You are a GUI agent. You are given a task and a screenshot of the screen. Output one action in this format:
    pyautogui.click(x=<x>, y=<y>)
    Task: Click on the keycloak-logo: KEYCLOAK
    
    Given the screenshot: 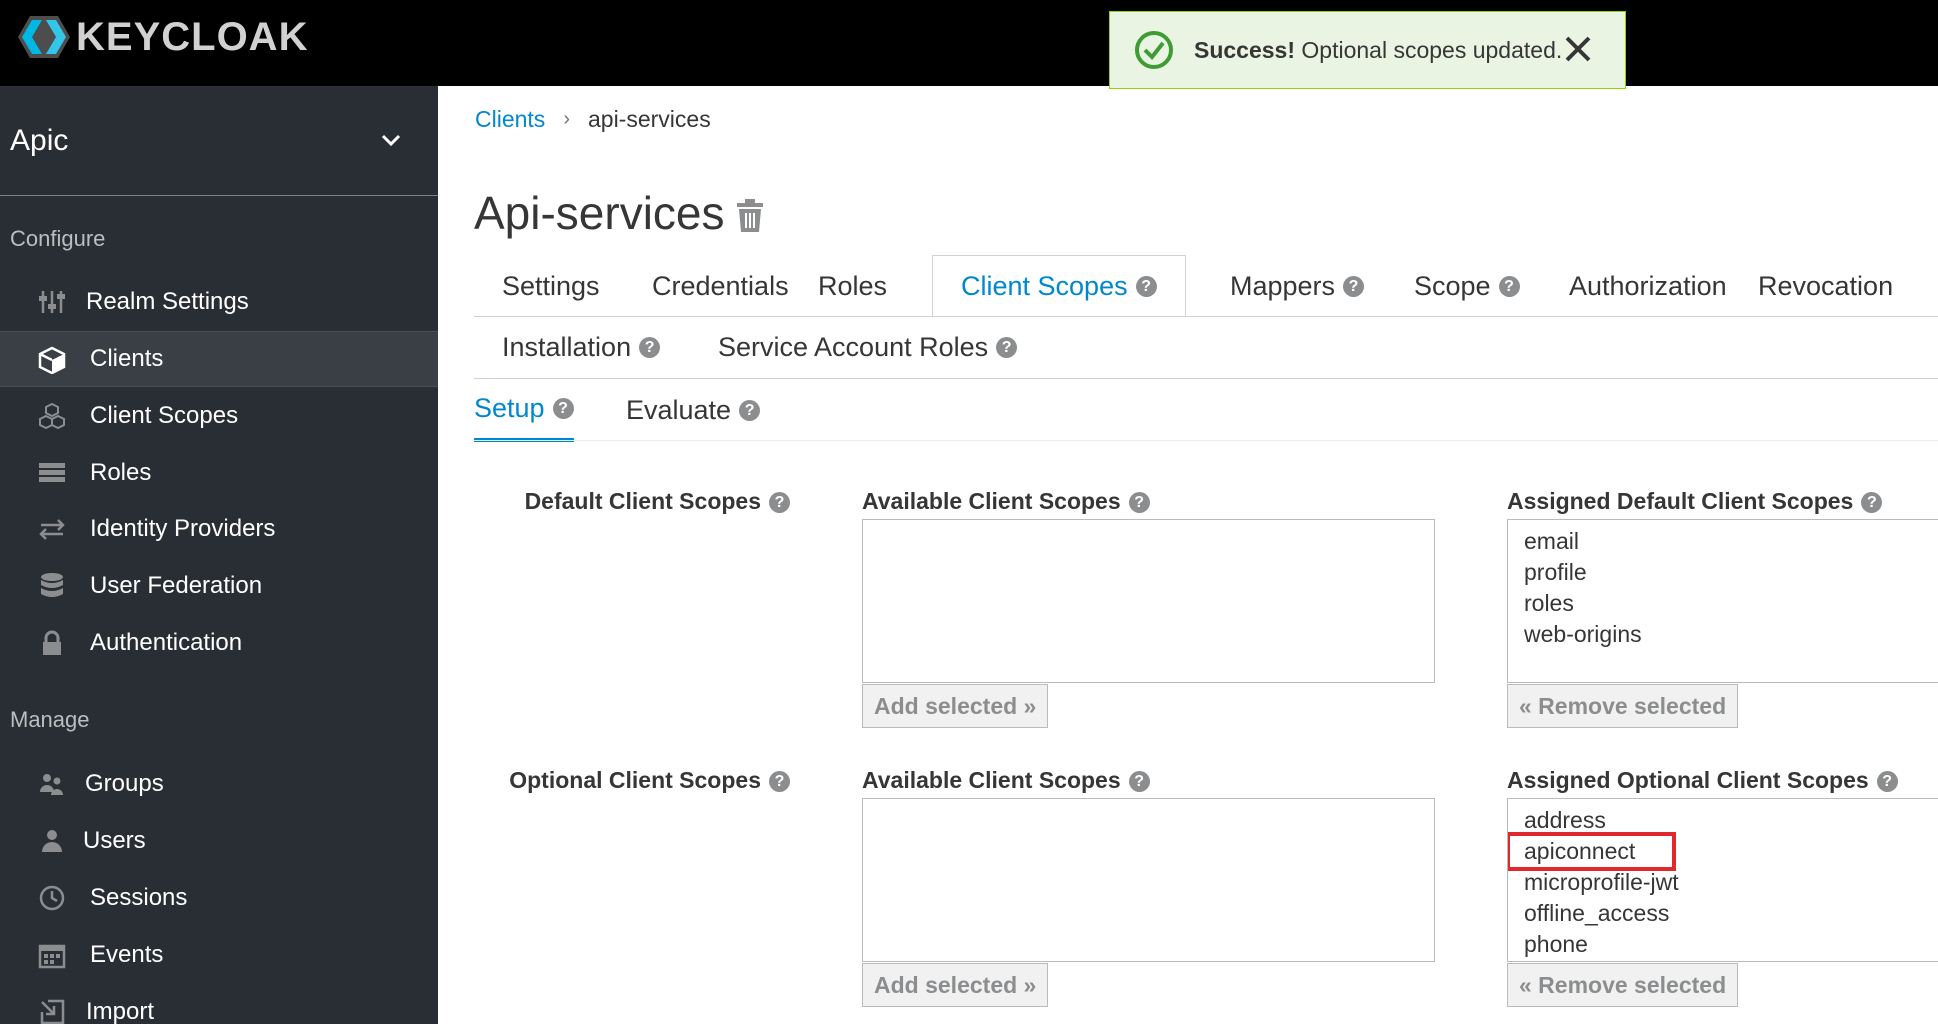 What is the action you would take?
    pyautogui.click(x=158, y=37)
    